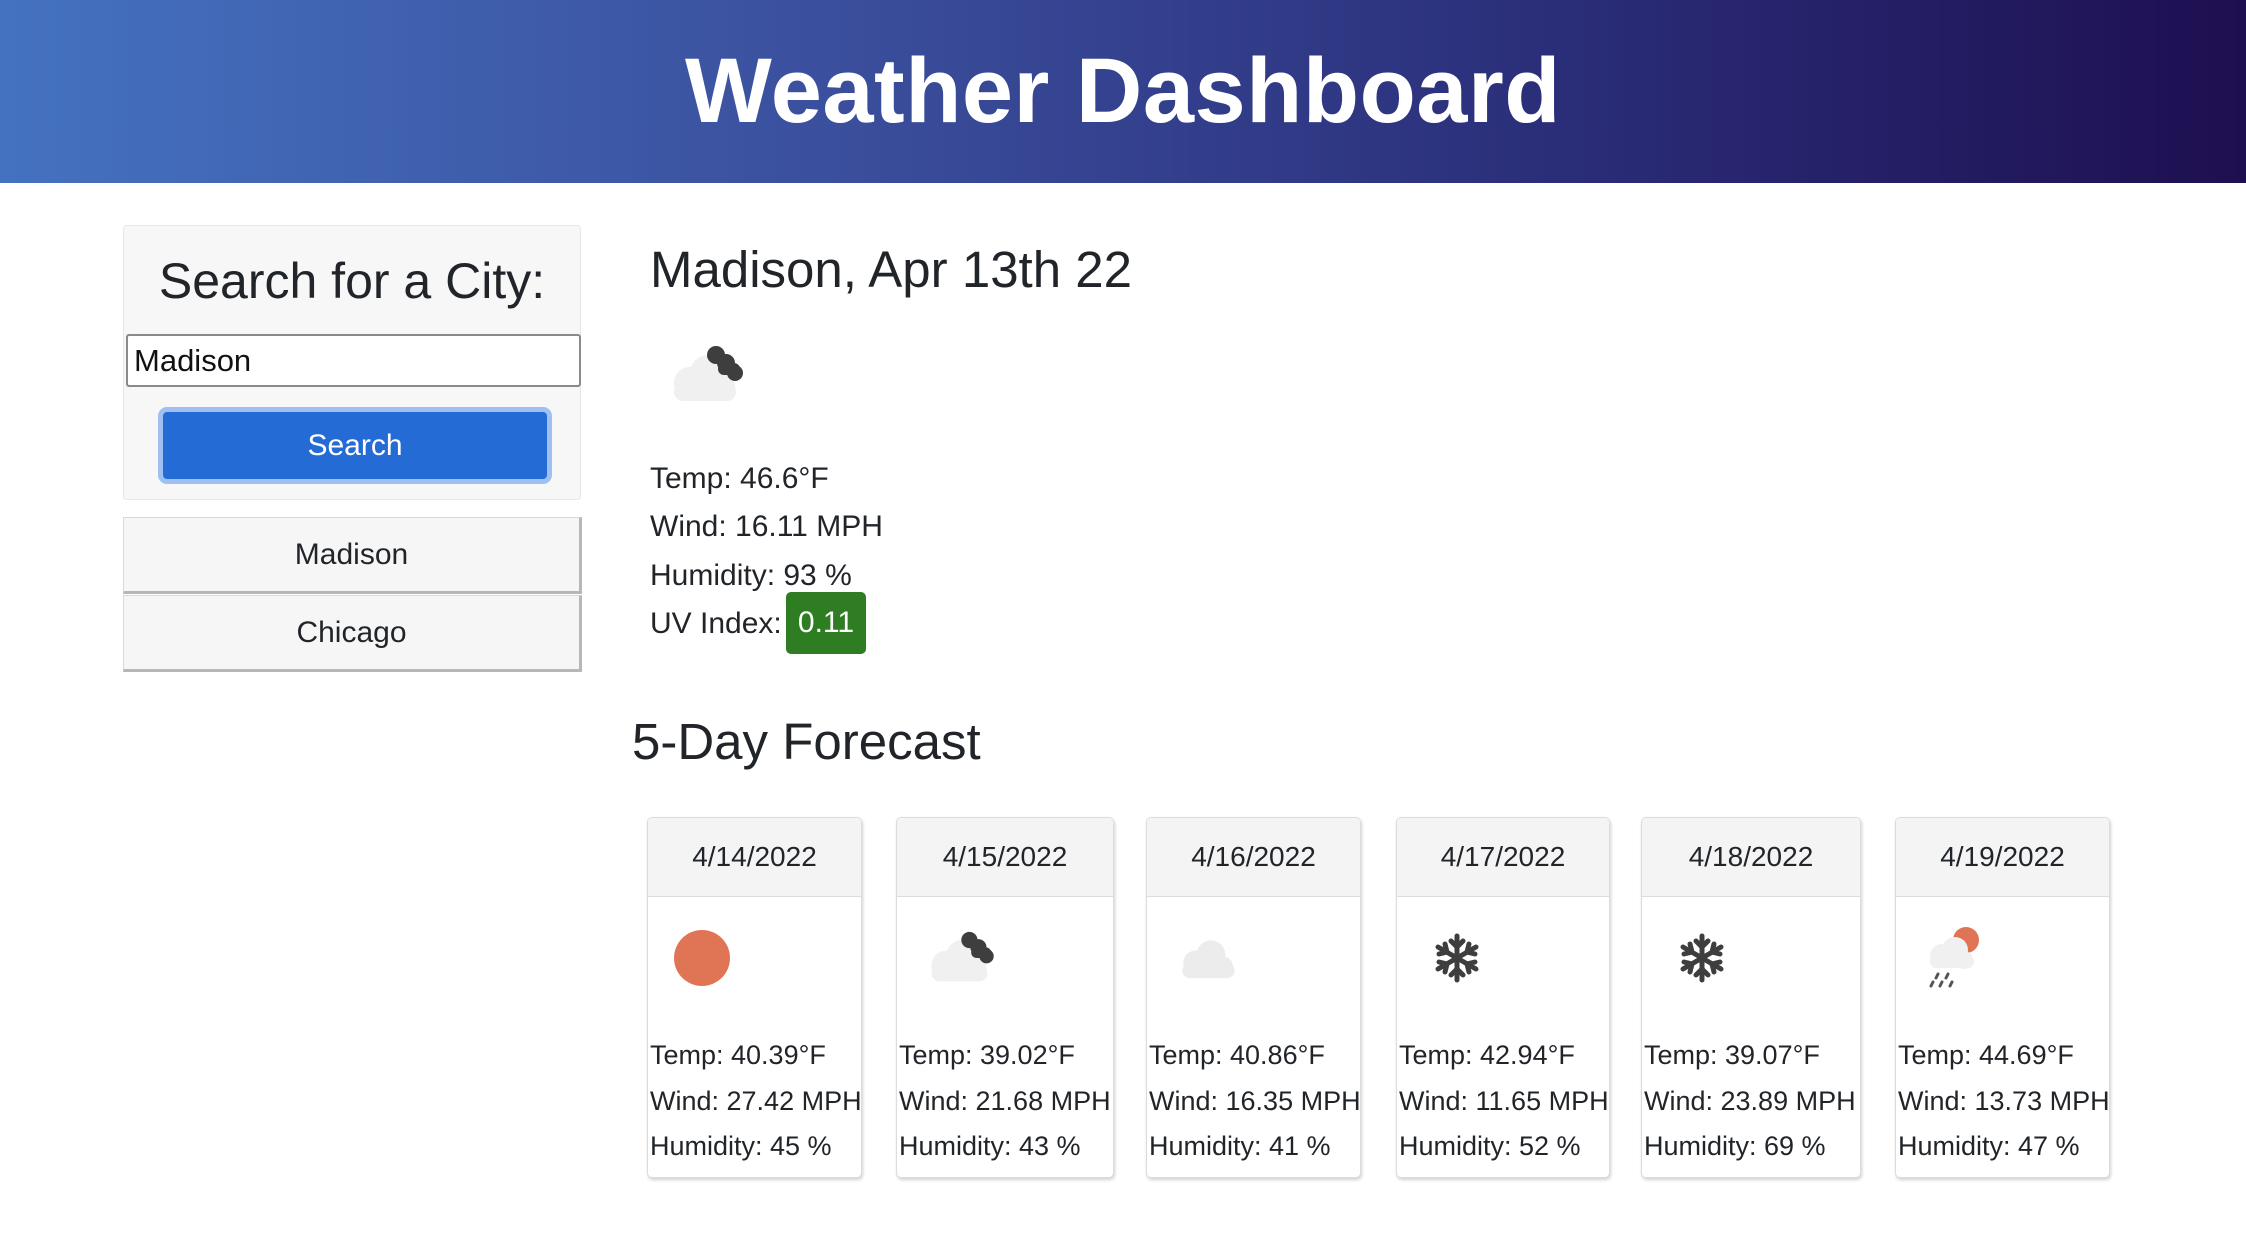  What do you see at coordinates (1240, 1146) in the screenshot?
I see `forecast-humidity: Humidity: 41 %` at bounding box center [1240, 1146].